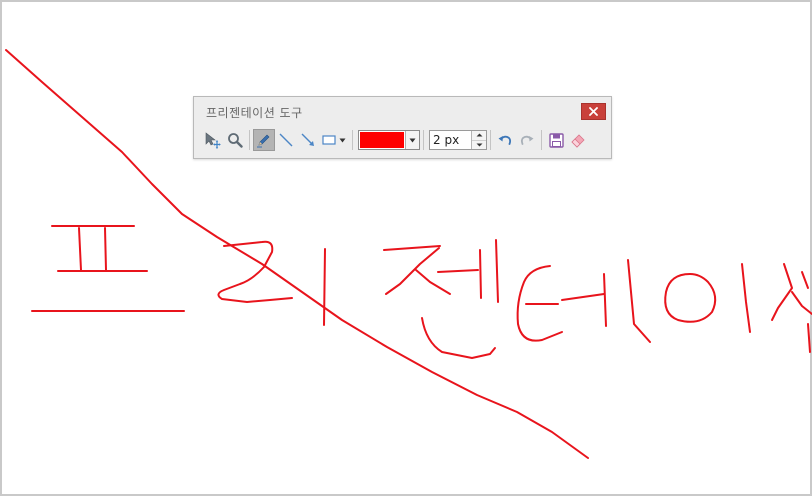 The width and height of the screenshot is (812, 498). I want to click on spin-buttons, so click(478, 140).